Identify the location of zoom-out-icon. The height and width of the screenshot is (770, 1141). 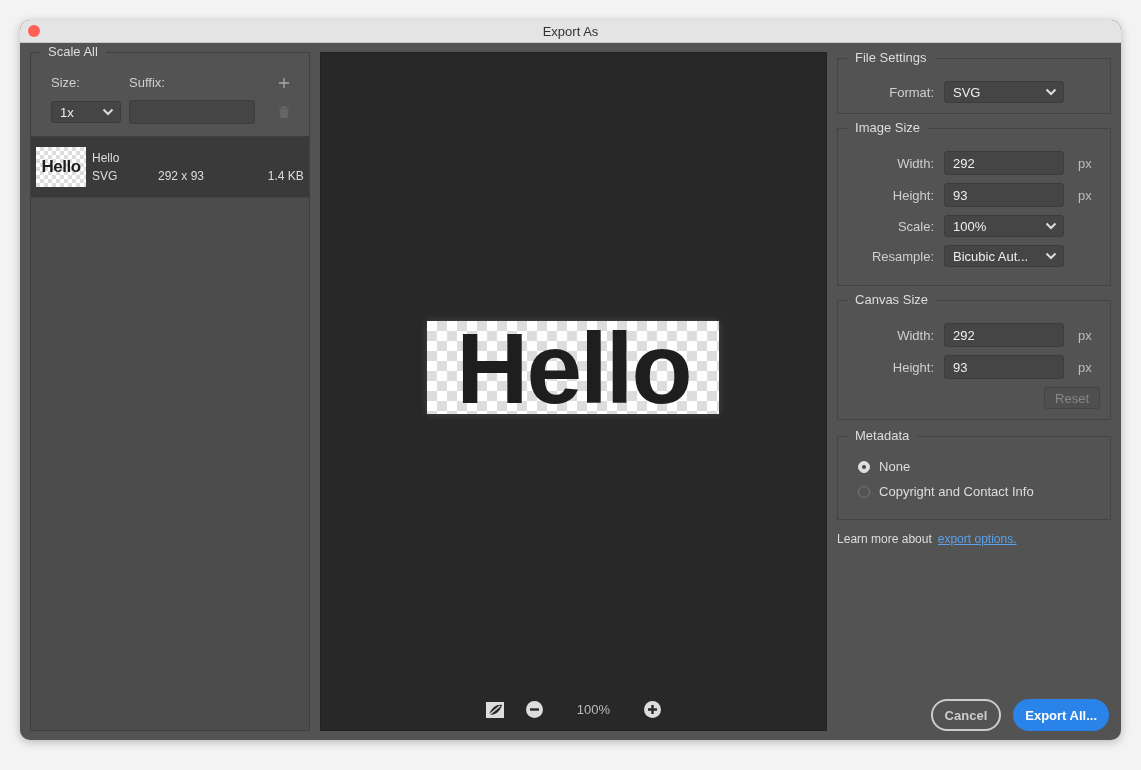
(534, 709).